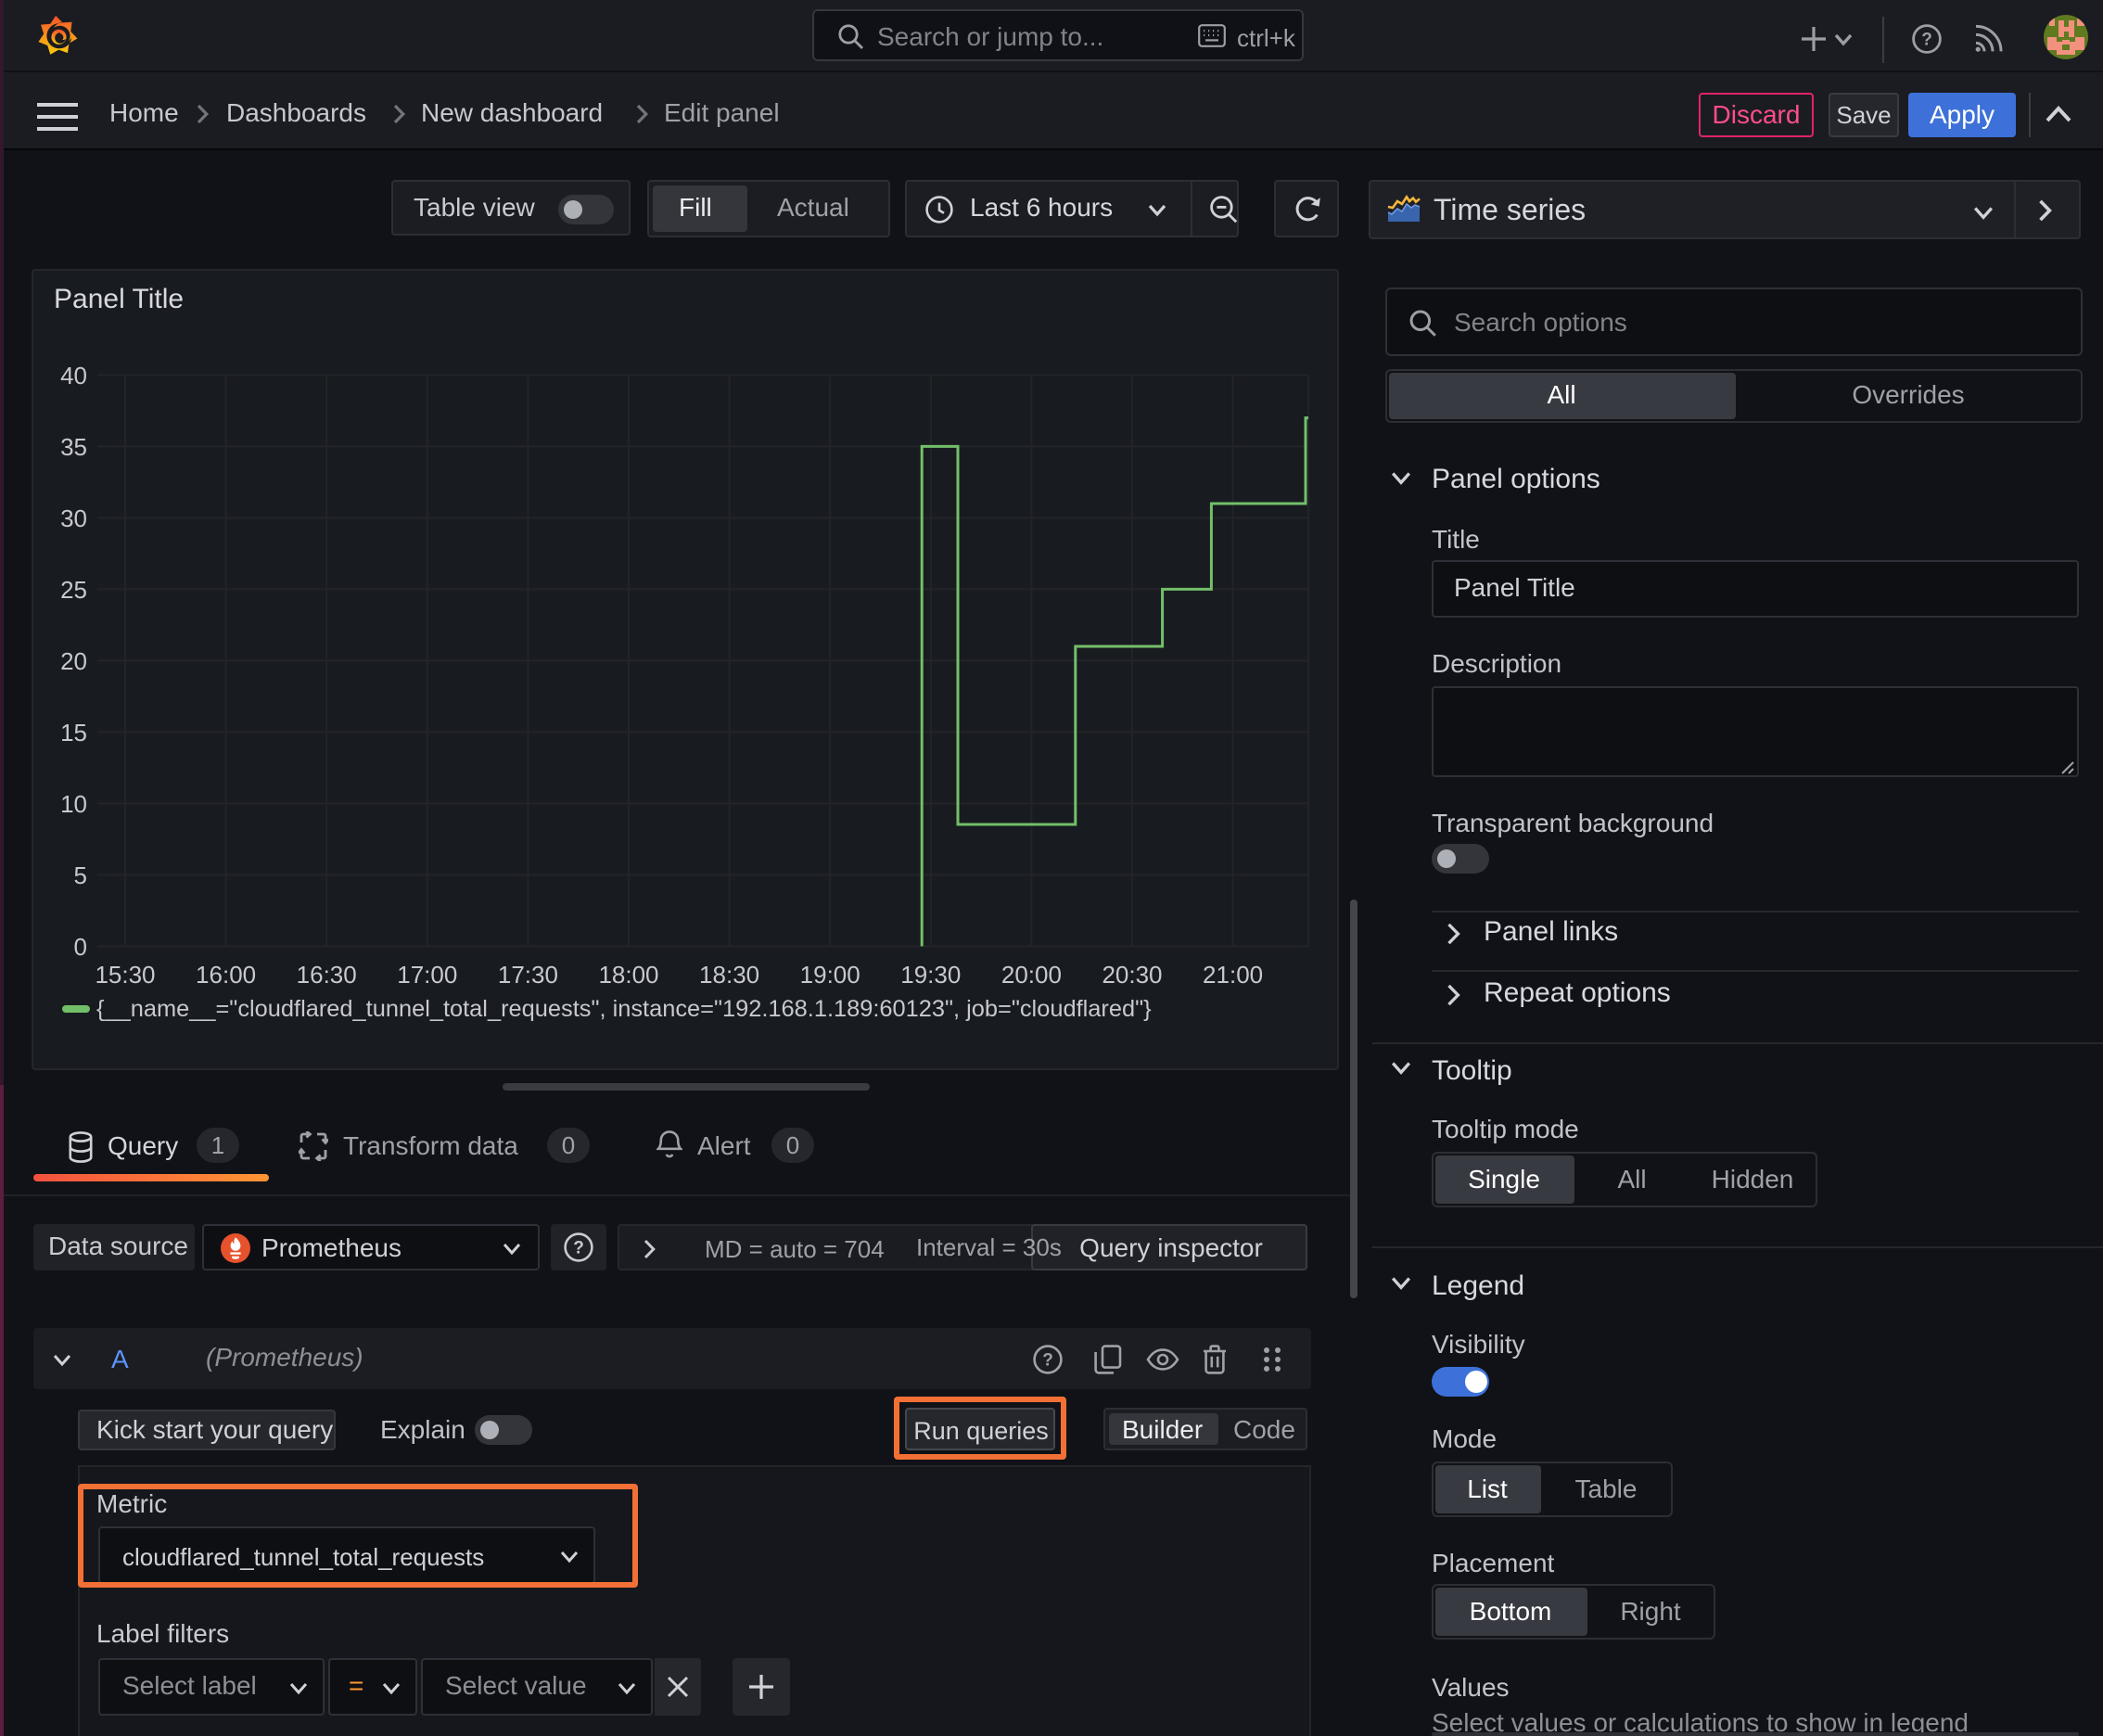 The image size is (2103, 1736). Describe the element at coordinates (73, 590) in the screenshot. I see `svg-text: 25` at that location.